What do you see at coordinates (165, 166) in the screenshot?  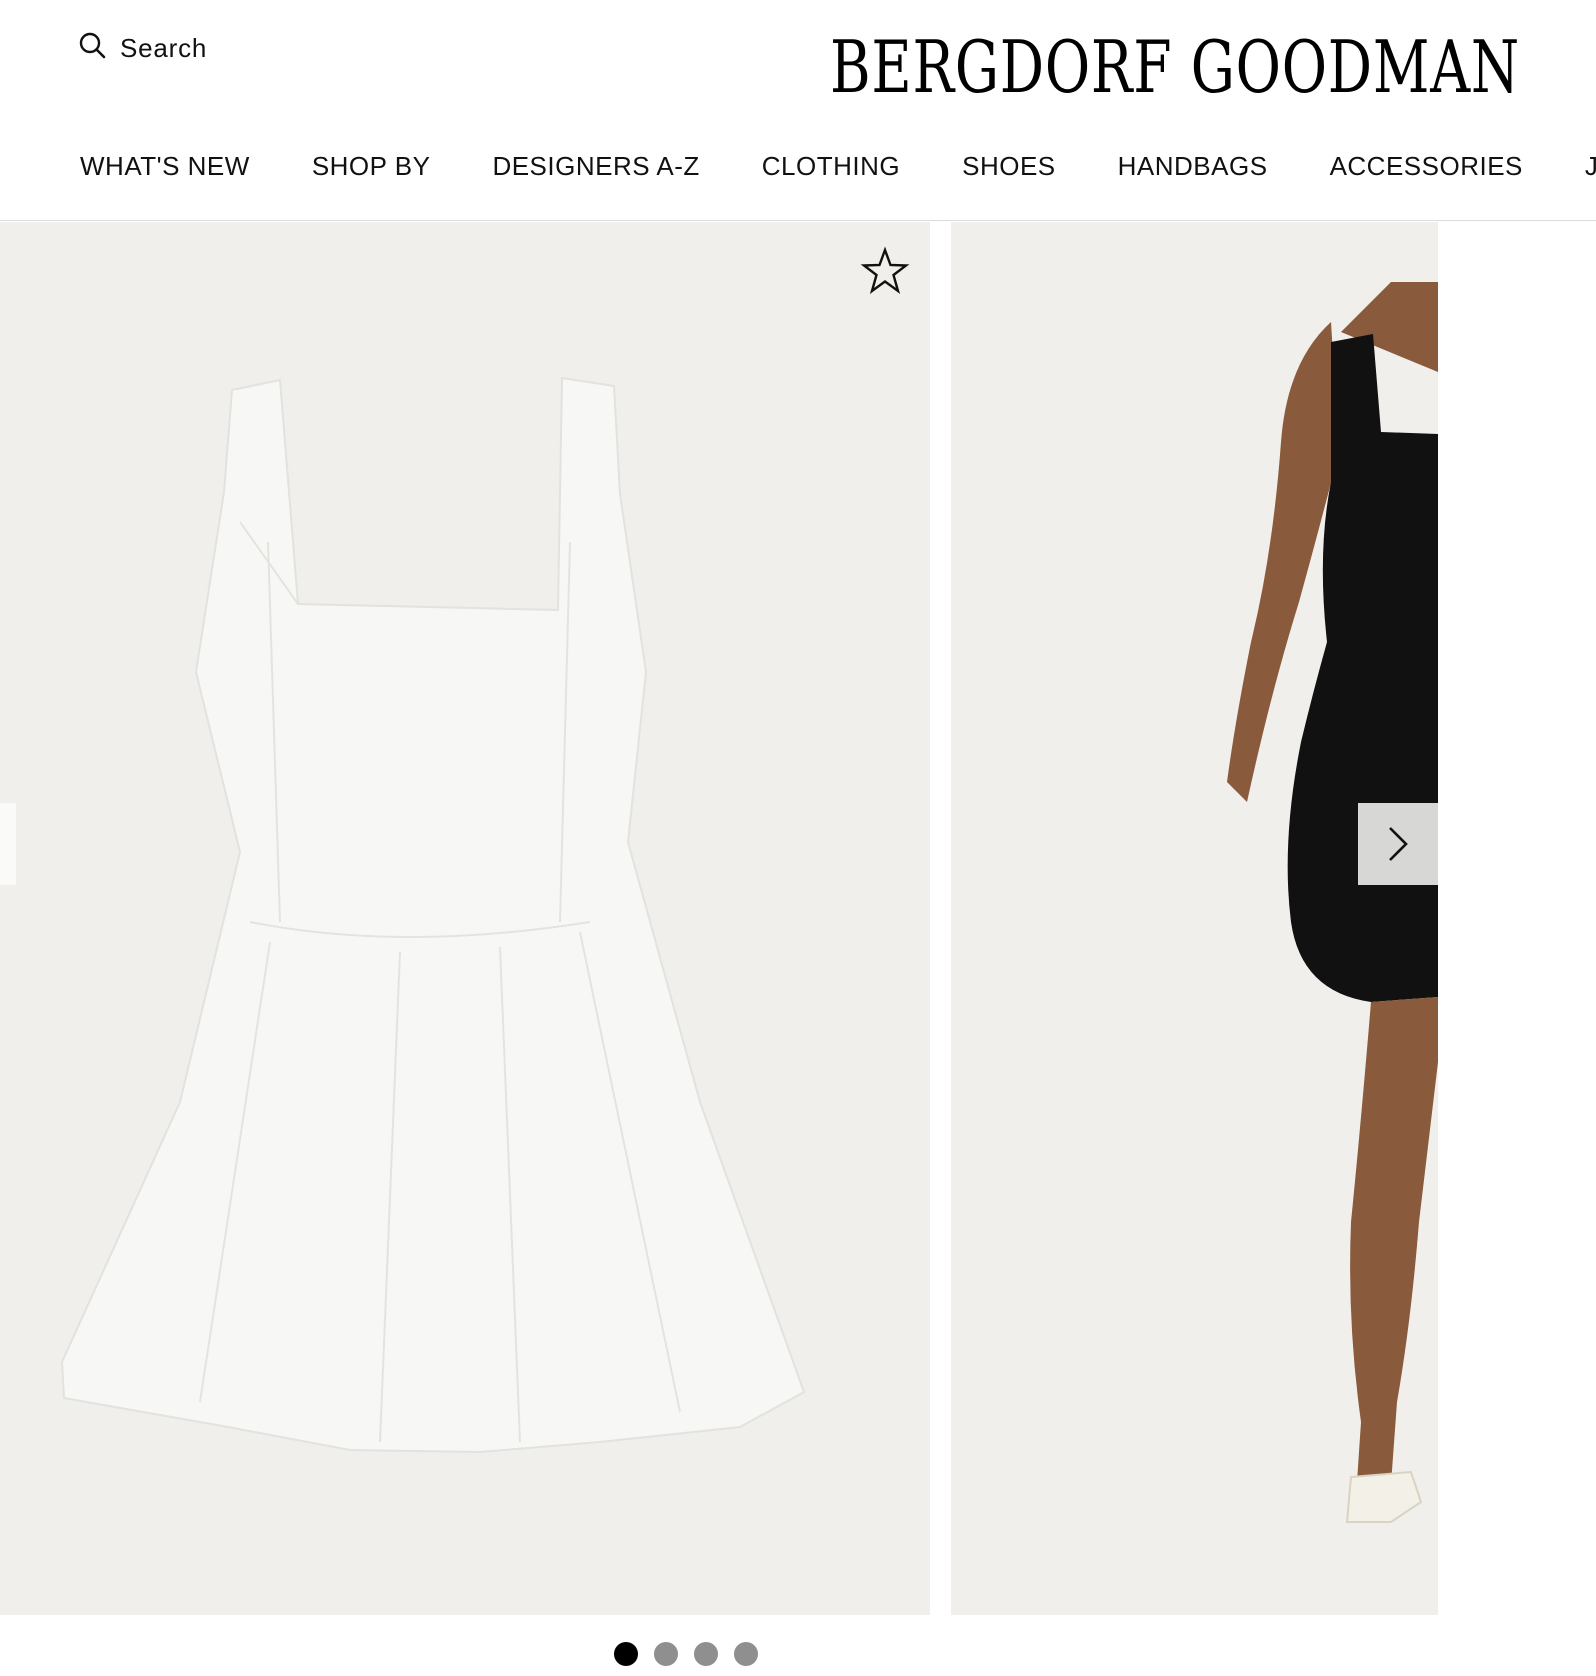 I see `nav-item-whats-new: WHAT'S NEW` at bounding box center [165, 166].